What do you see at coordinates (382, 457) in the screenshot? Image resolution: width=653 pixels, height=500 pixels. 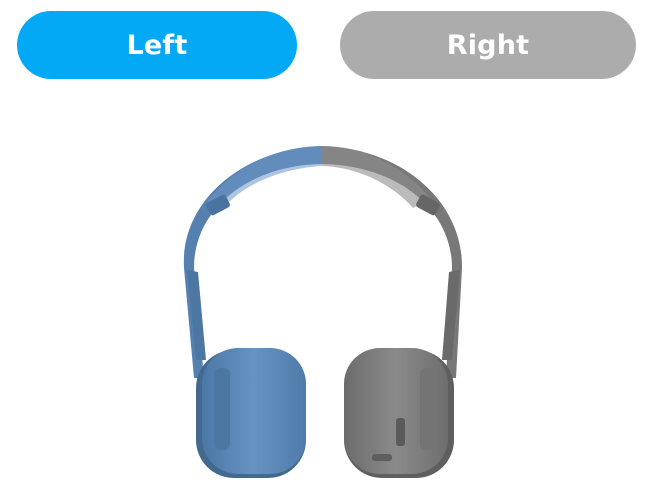 I see `power-button` at bounding box center [382, 457].